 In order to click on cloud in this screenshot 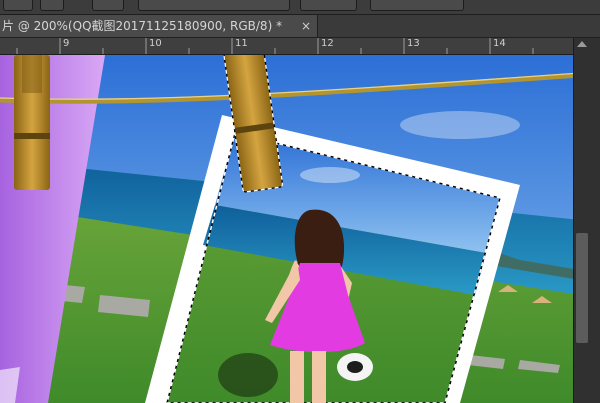, I will do `click(460, 125)`.